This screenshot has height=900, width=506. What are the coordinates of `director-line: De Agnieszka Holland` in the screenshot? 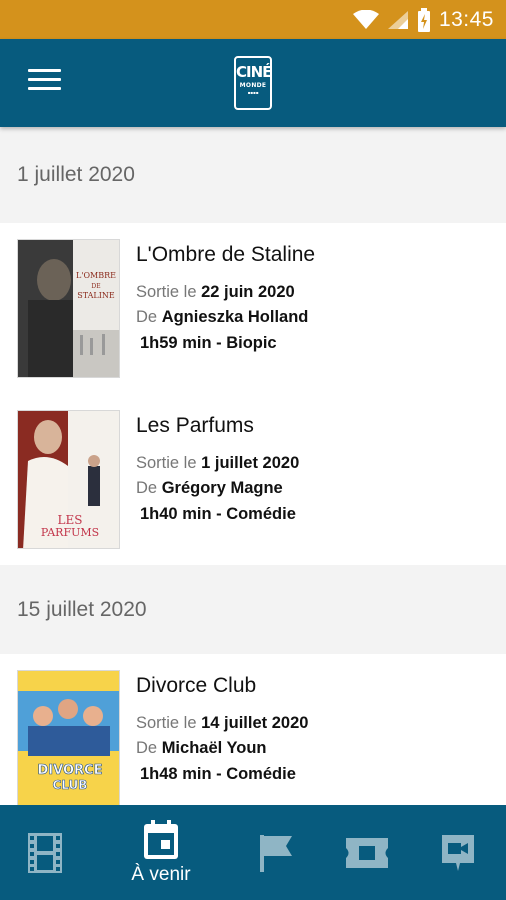 It's located at (222, 317).